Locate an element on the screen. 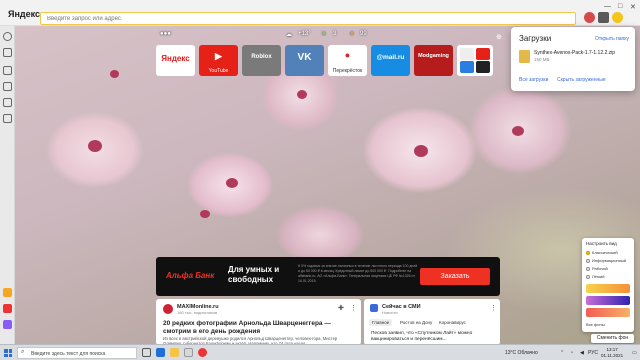 The height and width of the screenshot is (360, 640). source-avatar is located at coordinates (168, 309).